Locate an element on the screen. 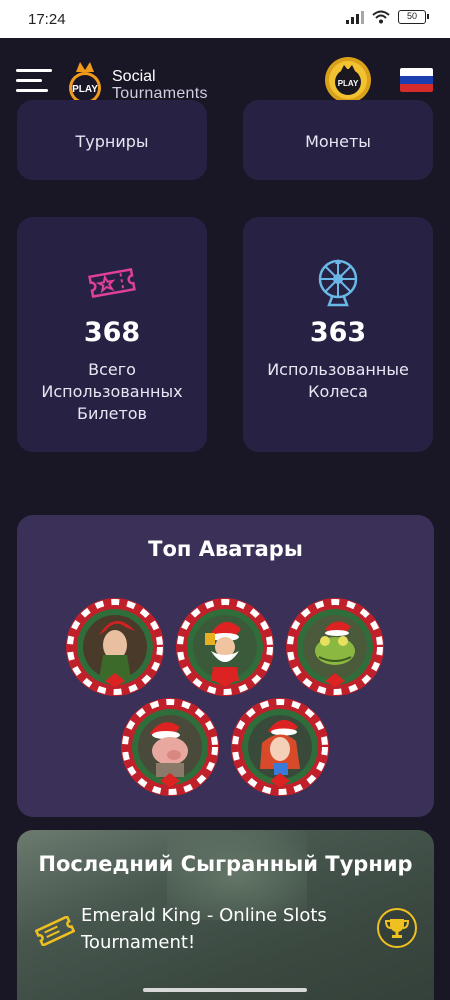 The width and height of the screenshot is (450, 1000). wheels-stat-card: 363 Использованные Колеса is located at coordinates (338, 334).